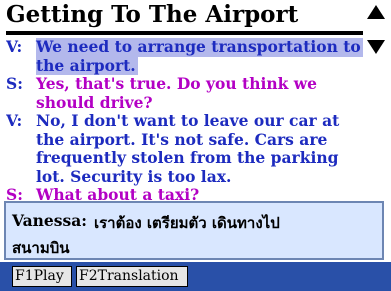  What do you see at coordinates (182, 139) in the screenshot?
I see `dialog-text: the airport. It's not safe. Cars are` at bounding box center [182, 139].